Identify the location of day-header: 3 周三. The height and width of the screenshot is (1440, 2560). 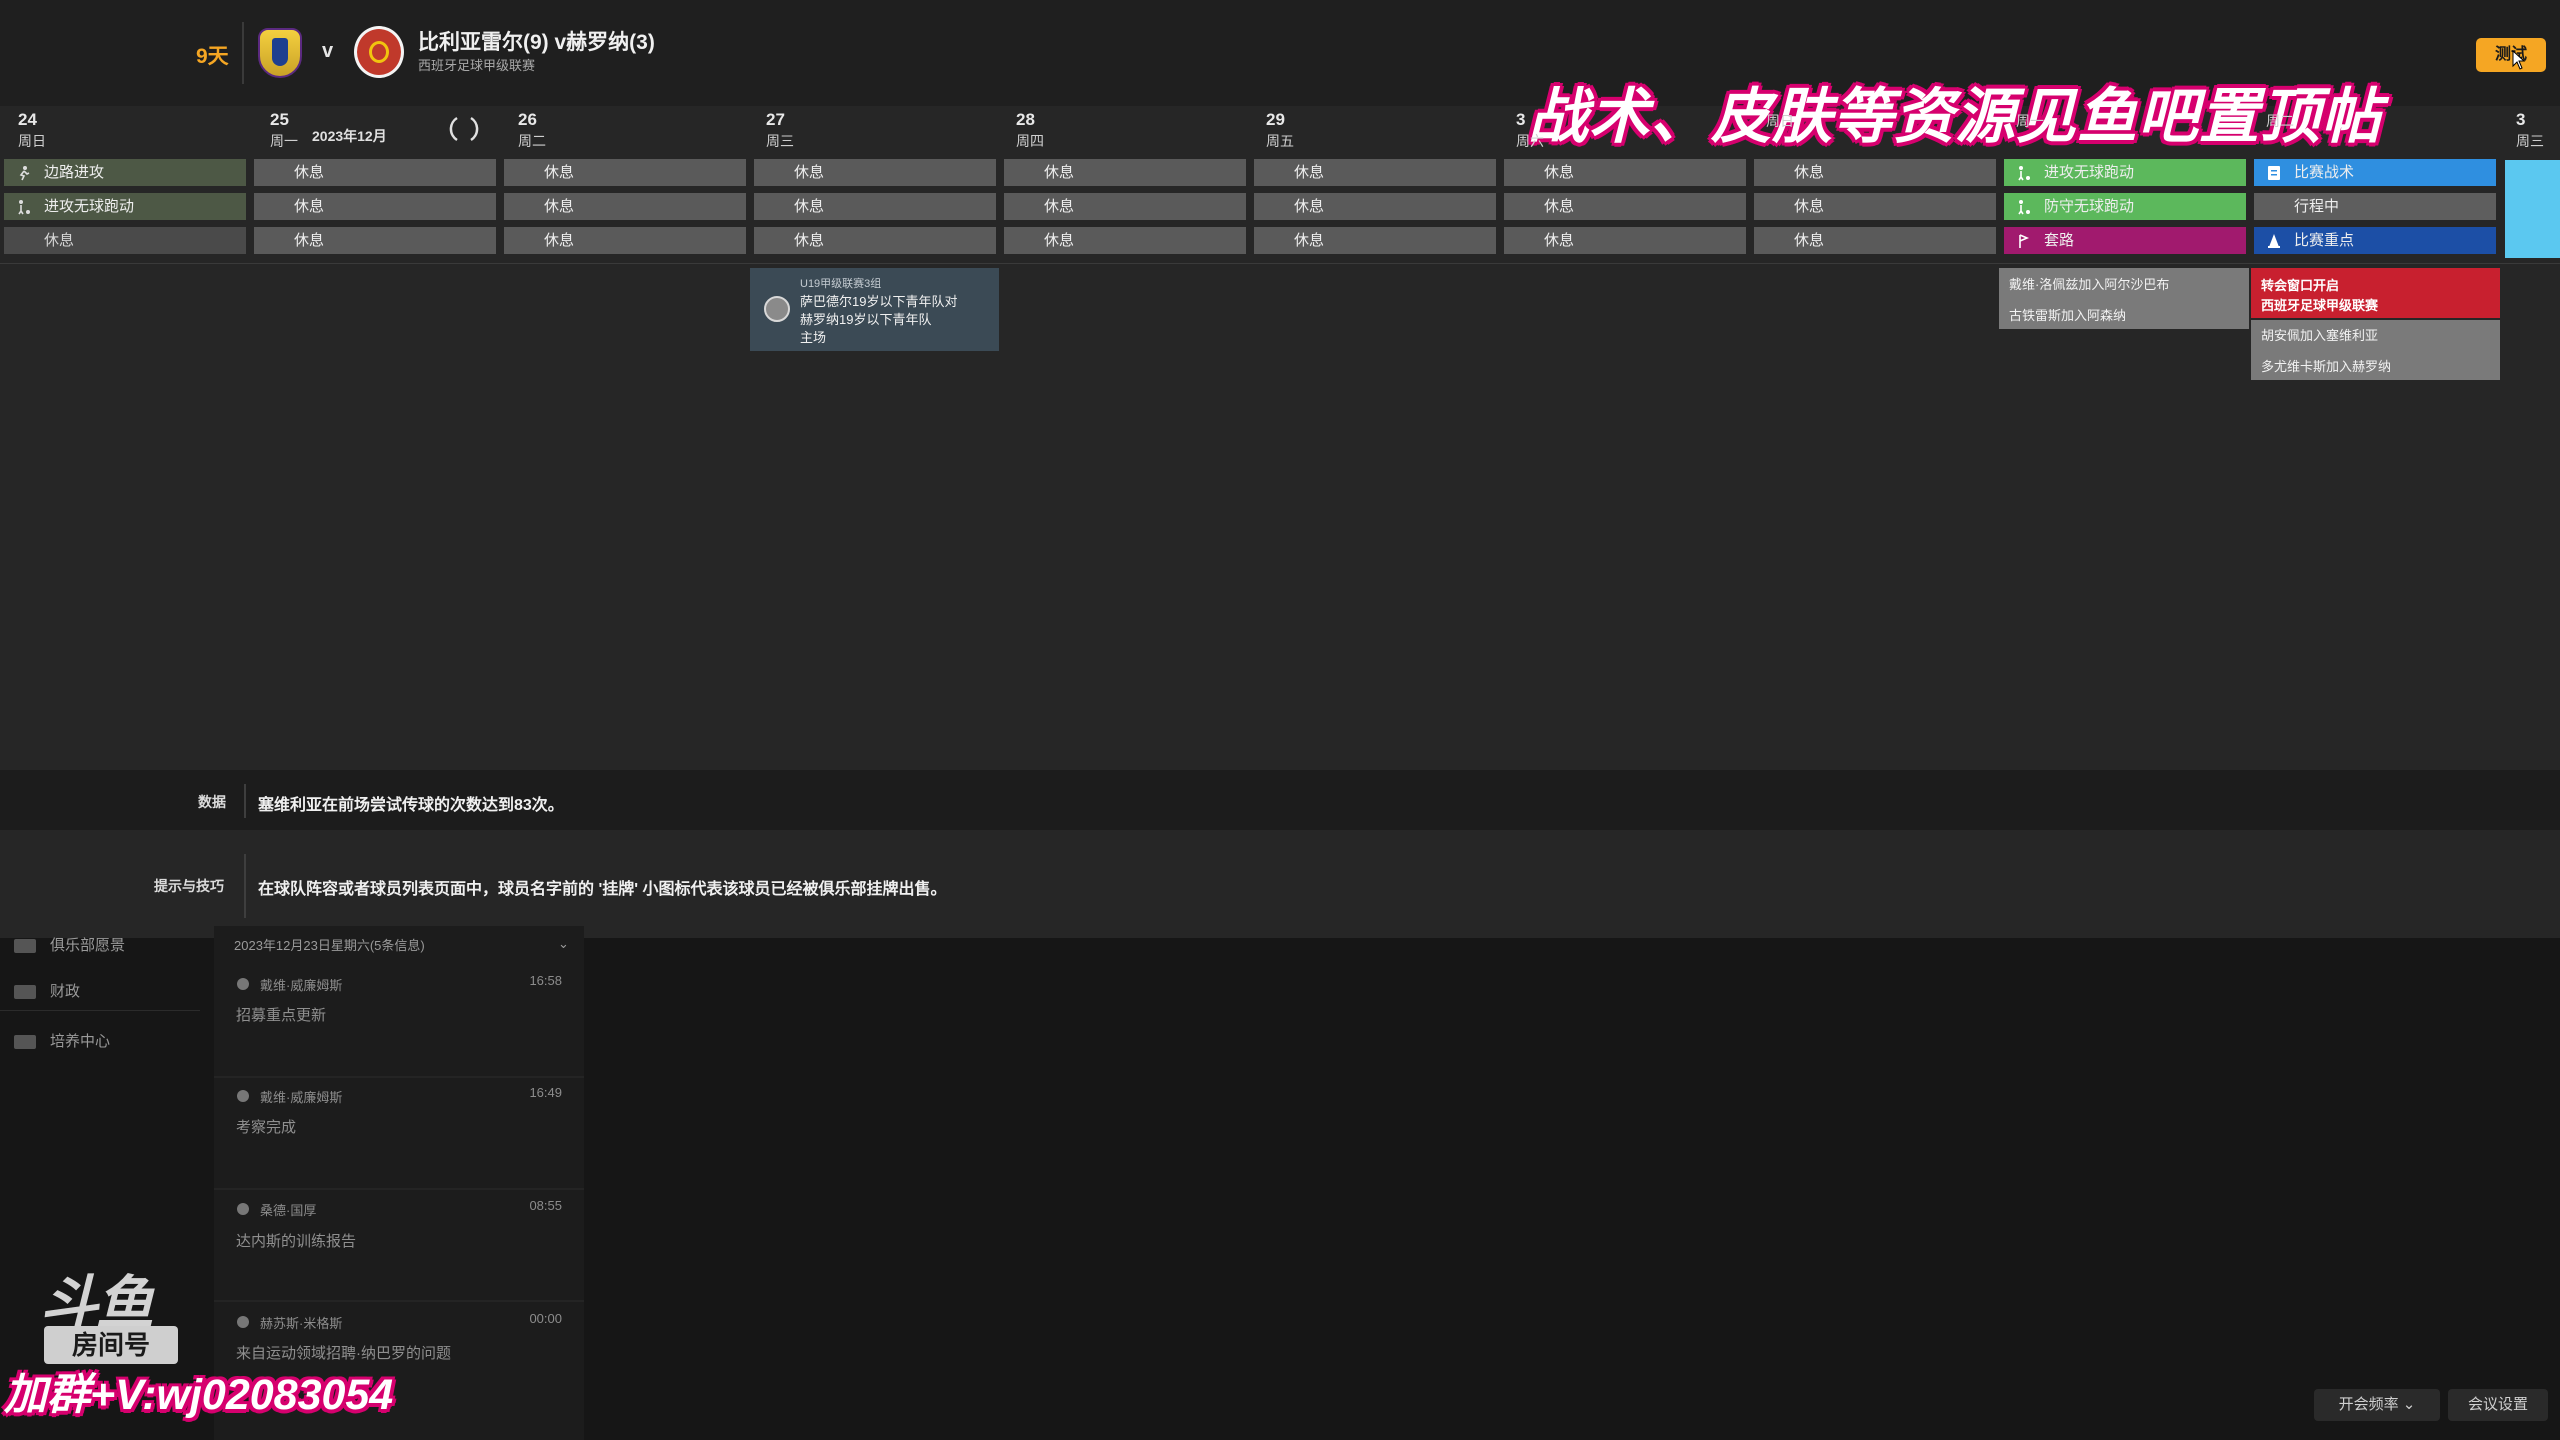
(2530, 129).